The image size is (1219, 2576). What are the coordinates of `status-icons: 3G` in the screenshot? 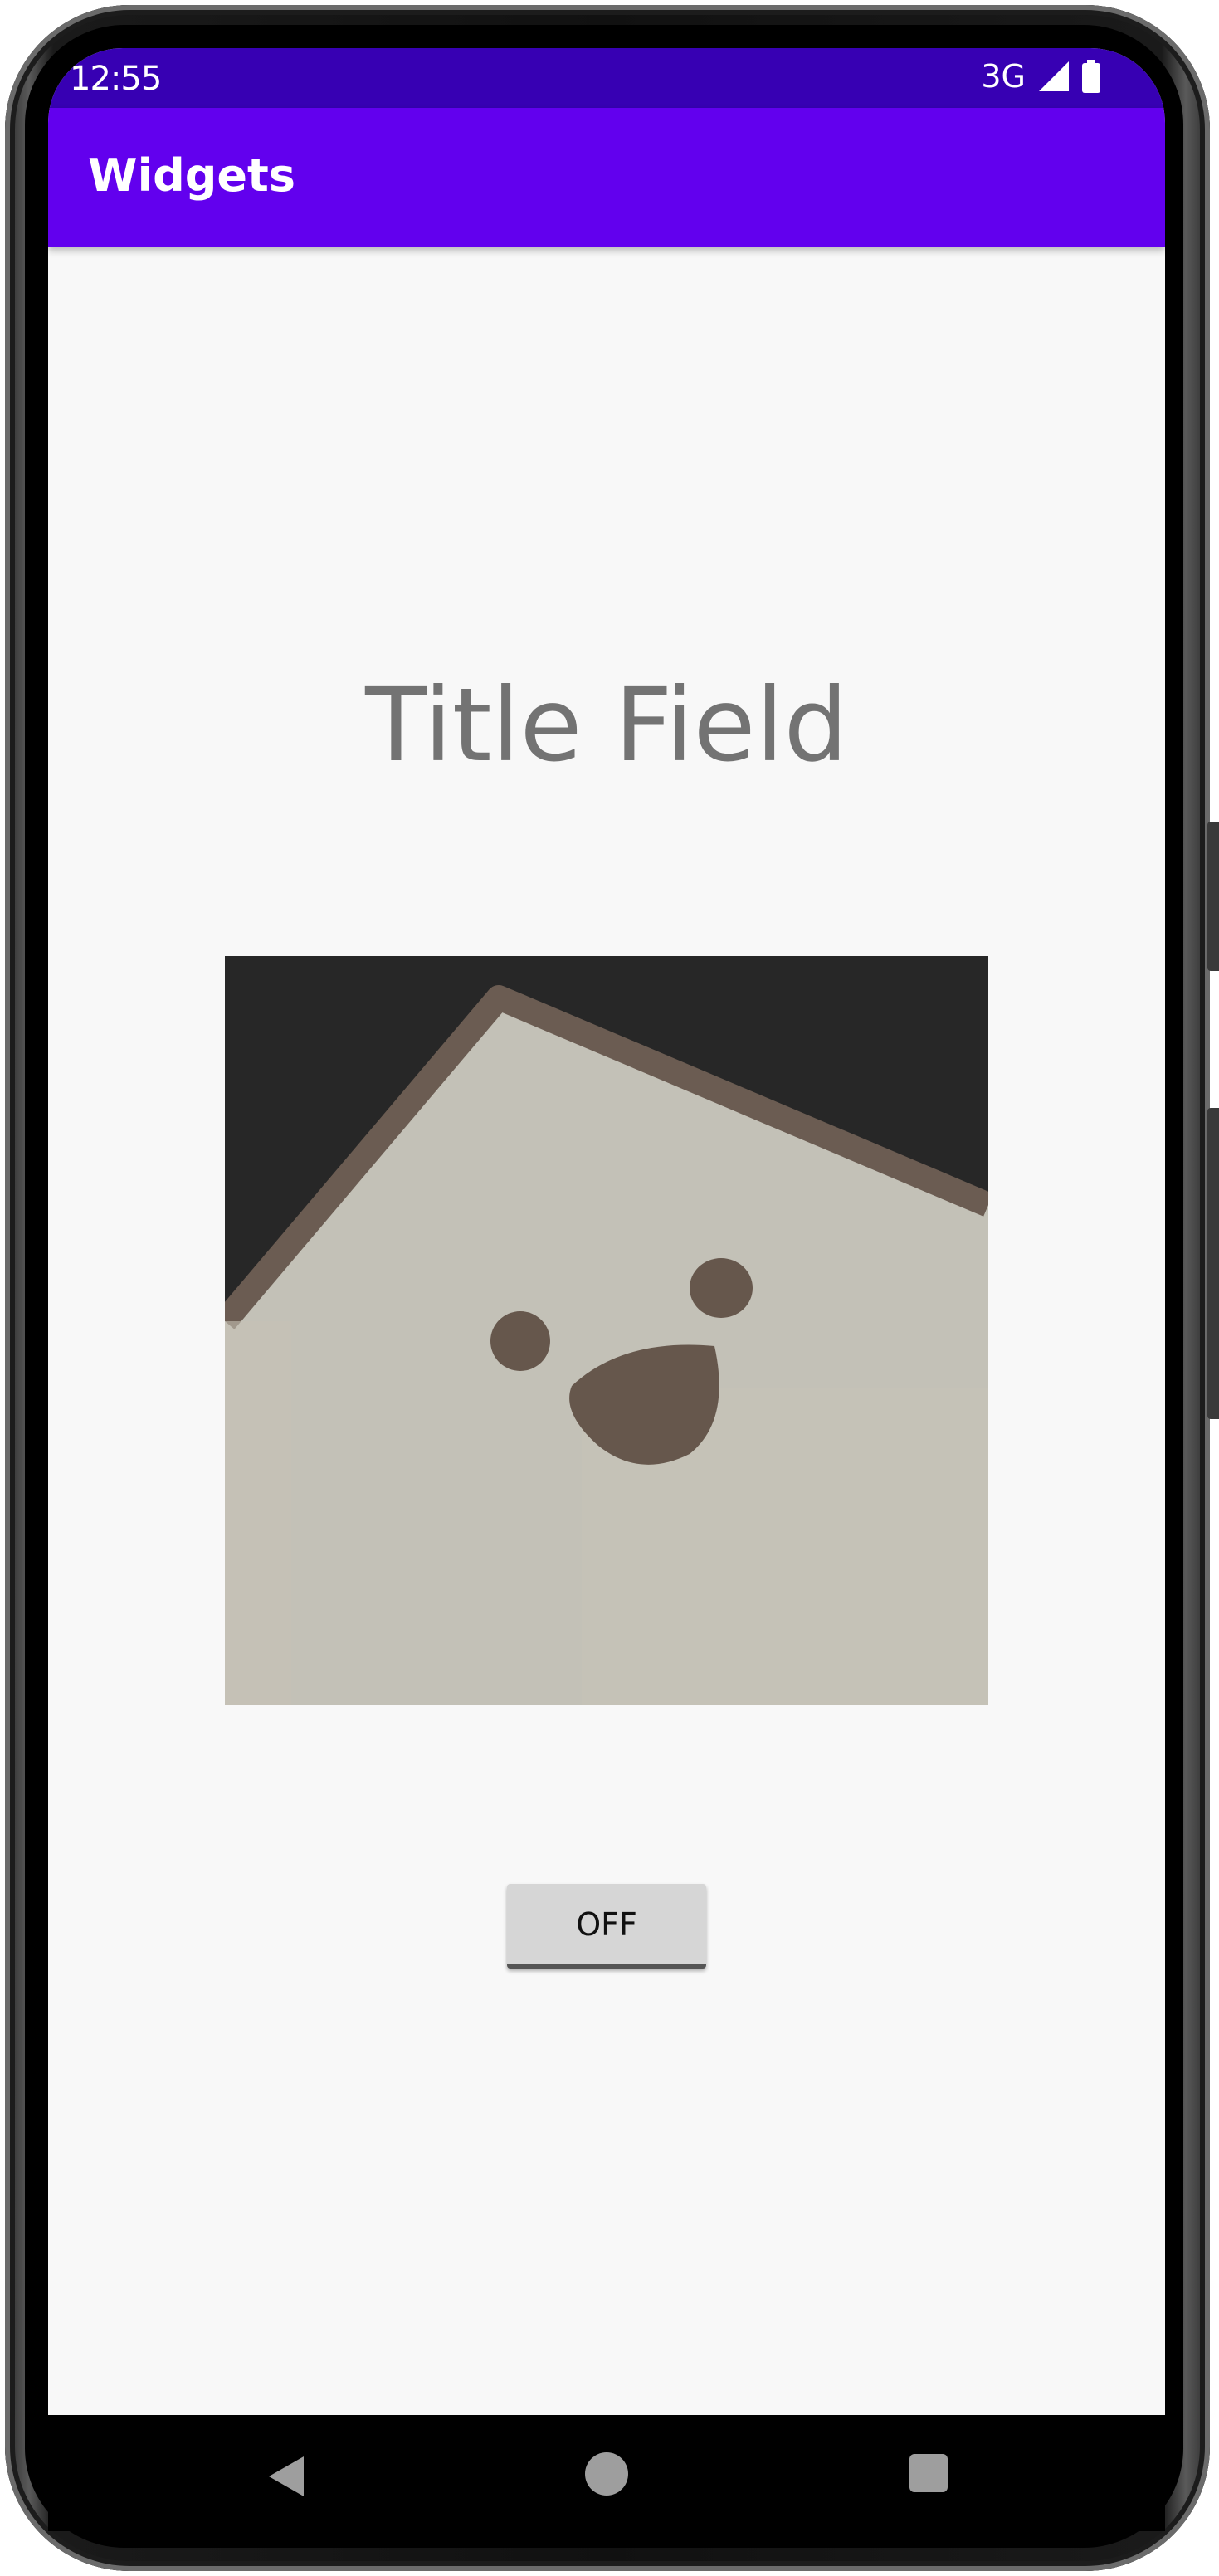 It's located at (1041, 77).